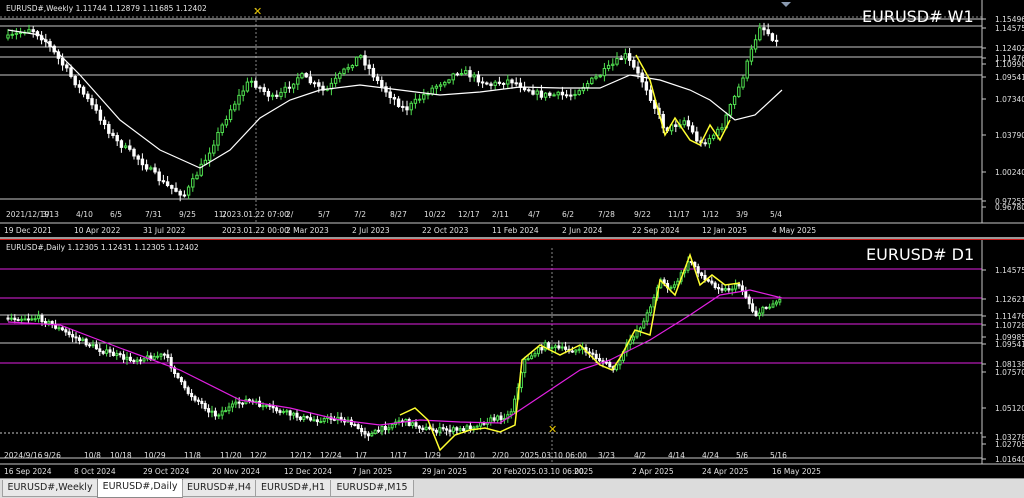 This screenshot has width=1024, height=498. What do you see at coordinates (500, 455) in the screenshot?
I see `date-label: 2/20` at bounding box center [500, 455].